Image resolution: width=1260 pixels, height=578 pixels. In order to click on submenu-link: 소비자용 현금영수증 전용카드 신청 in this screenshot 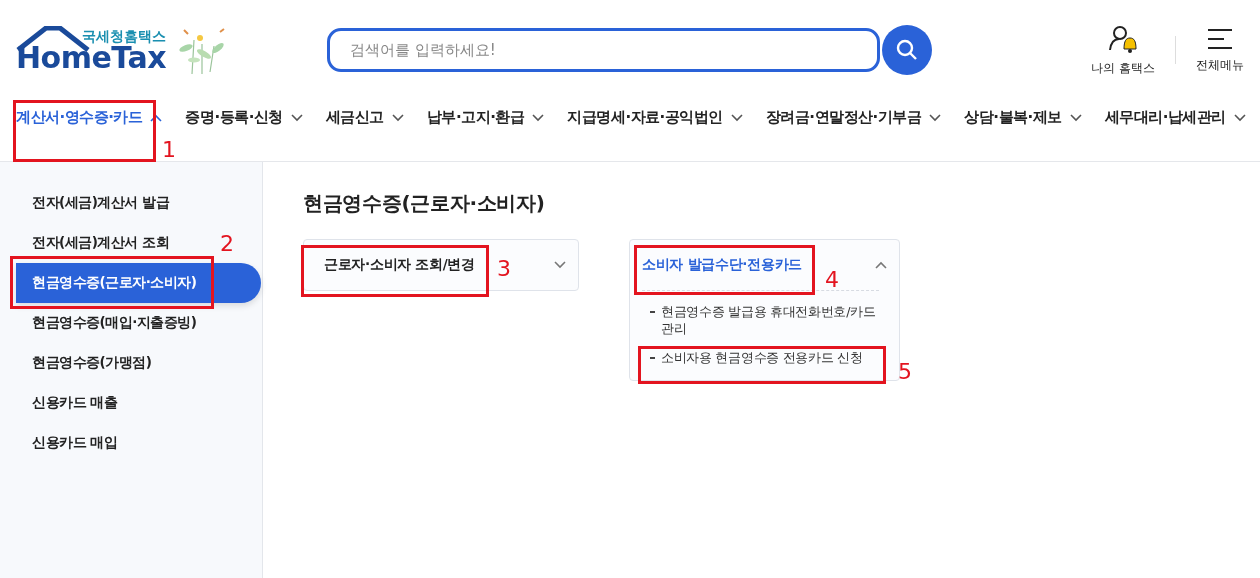, I will do `click(760, 357)`.